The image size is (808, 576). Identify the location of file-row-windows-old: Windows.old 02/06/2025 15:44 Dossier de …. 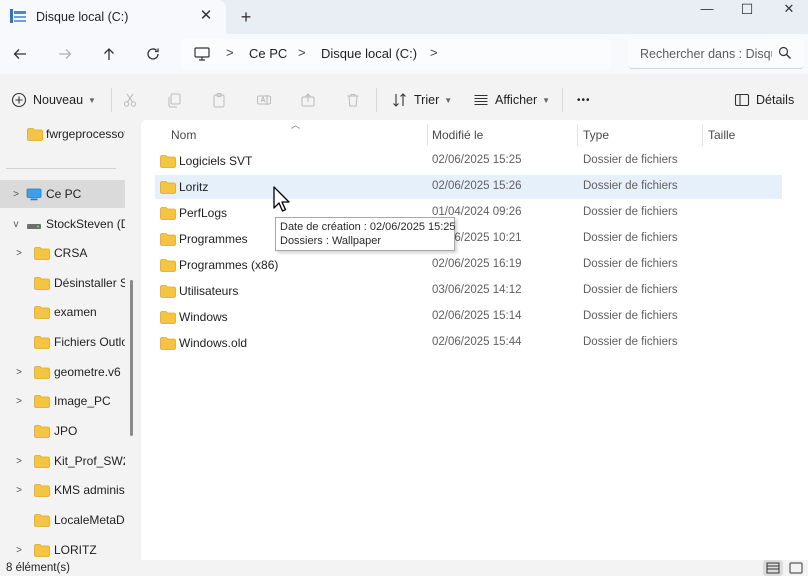
(468, 343).